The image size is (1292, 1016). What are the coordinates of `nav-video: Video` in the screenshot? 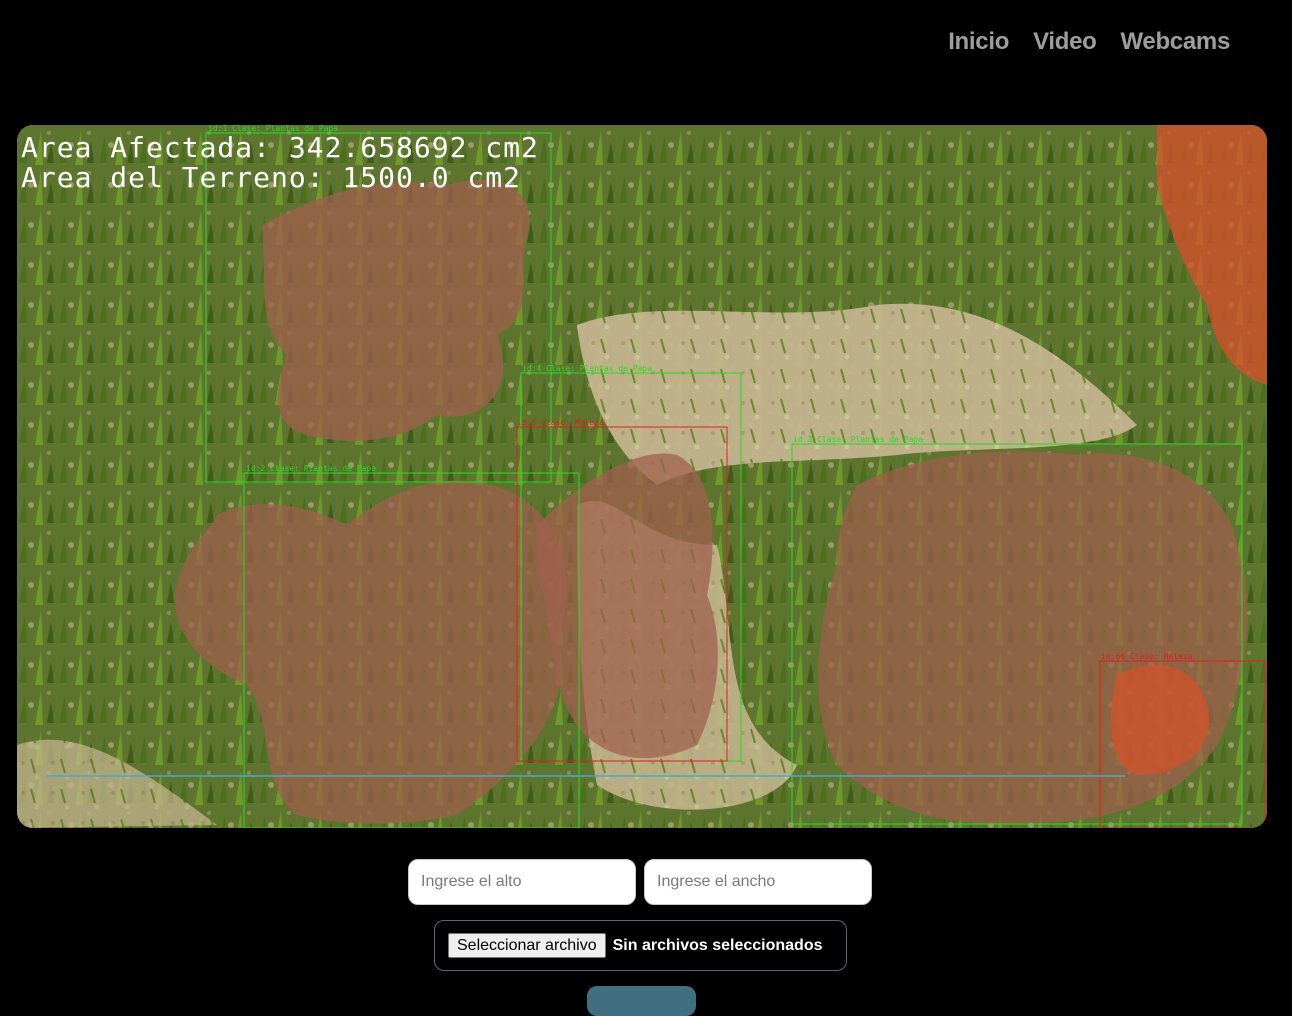 It's located at (1065, 42).